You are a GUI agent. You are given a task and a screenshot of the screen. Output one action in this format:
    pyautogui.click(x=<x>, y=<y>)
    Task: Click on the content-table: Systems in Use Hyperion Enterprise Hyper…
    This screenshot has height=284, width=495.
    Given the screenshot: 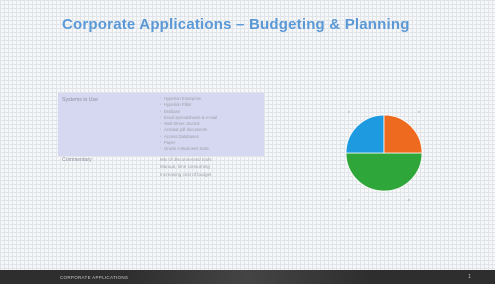 What is the action you would take?
    pyautogui.click(x=161, y=137)
    